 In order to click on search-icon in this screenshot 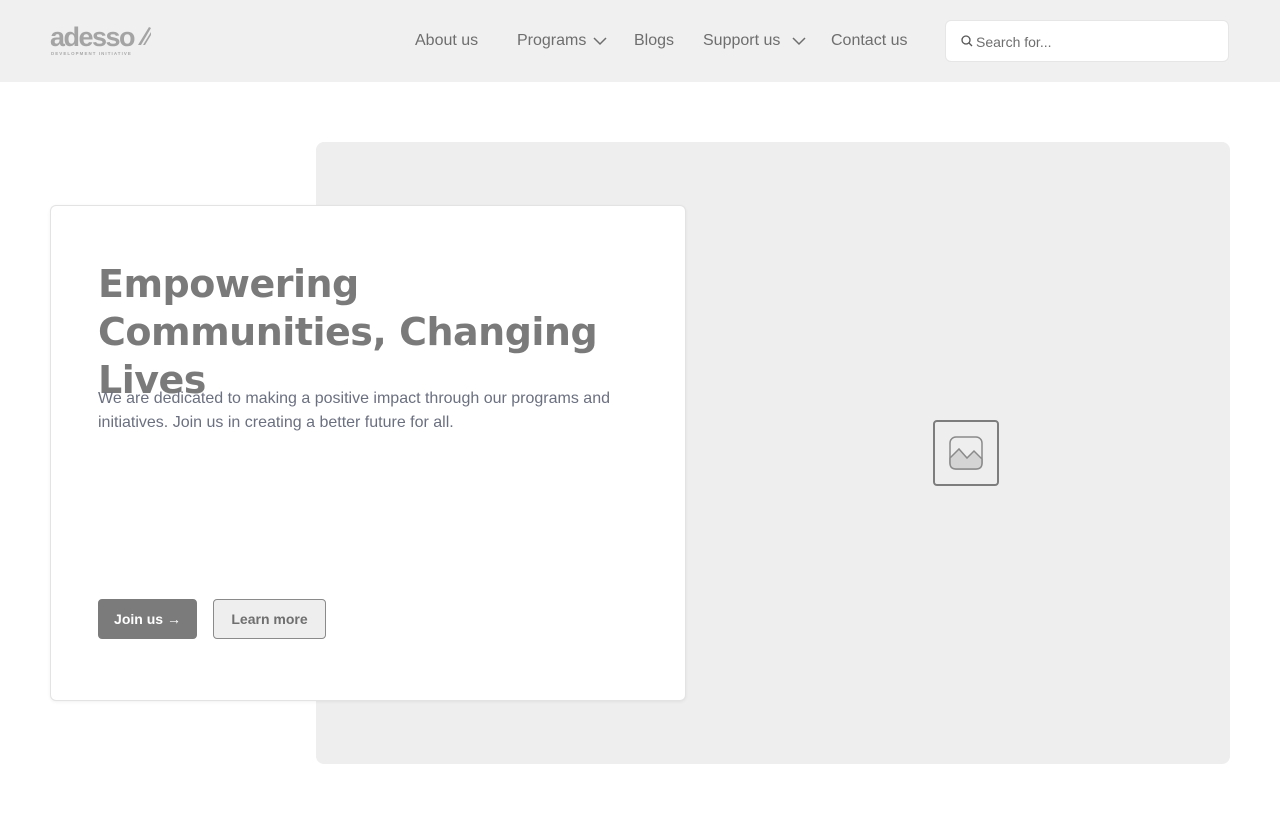, I will do `click(967, 41)`.